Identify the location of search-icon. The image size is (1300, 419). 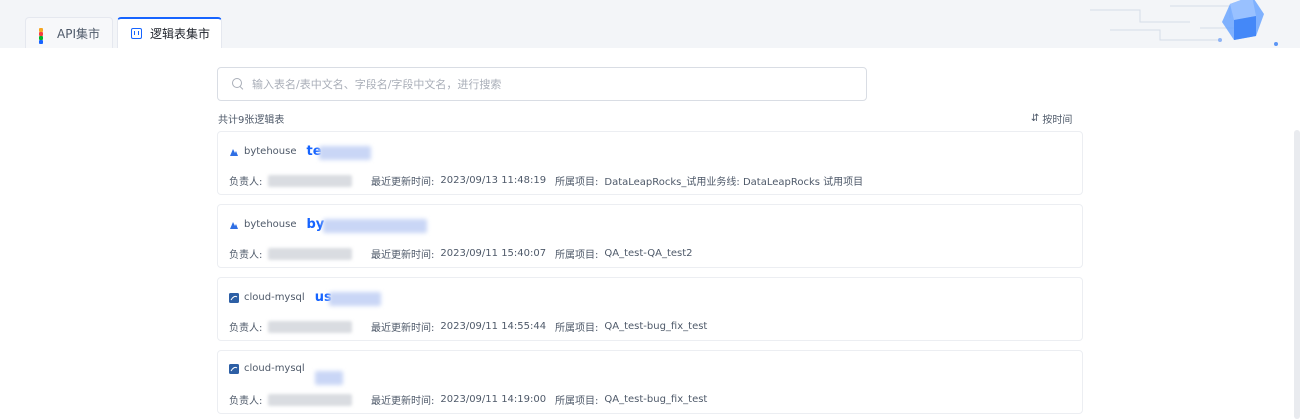
(238, 84).